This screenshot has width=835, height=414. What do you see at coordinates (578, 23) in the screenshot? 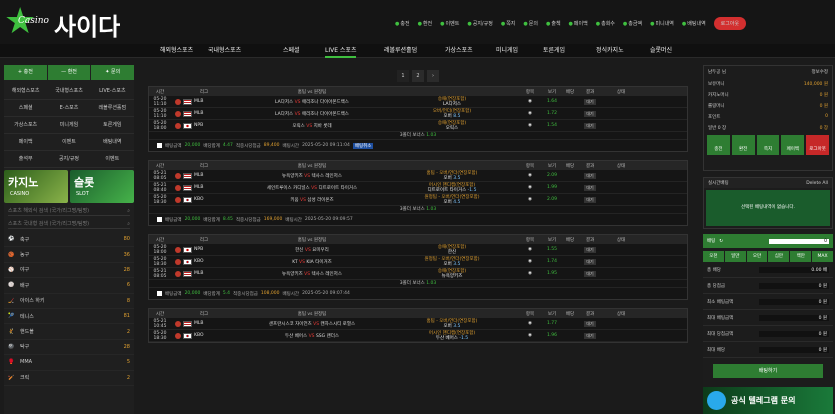
I see `top-nav-item: ●페이백` at bounding box center [578, 23].